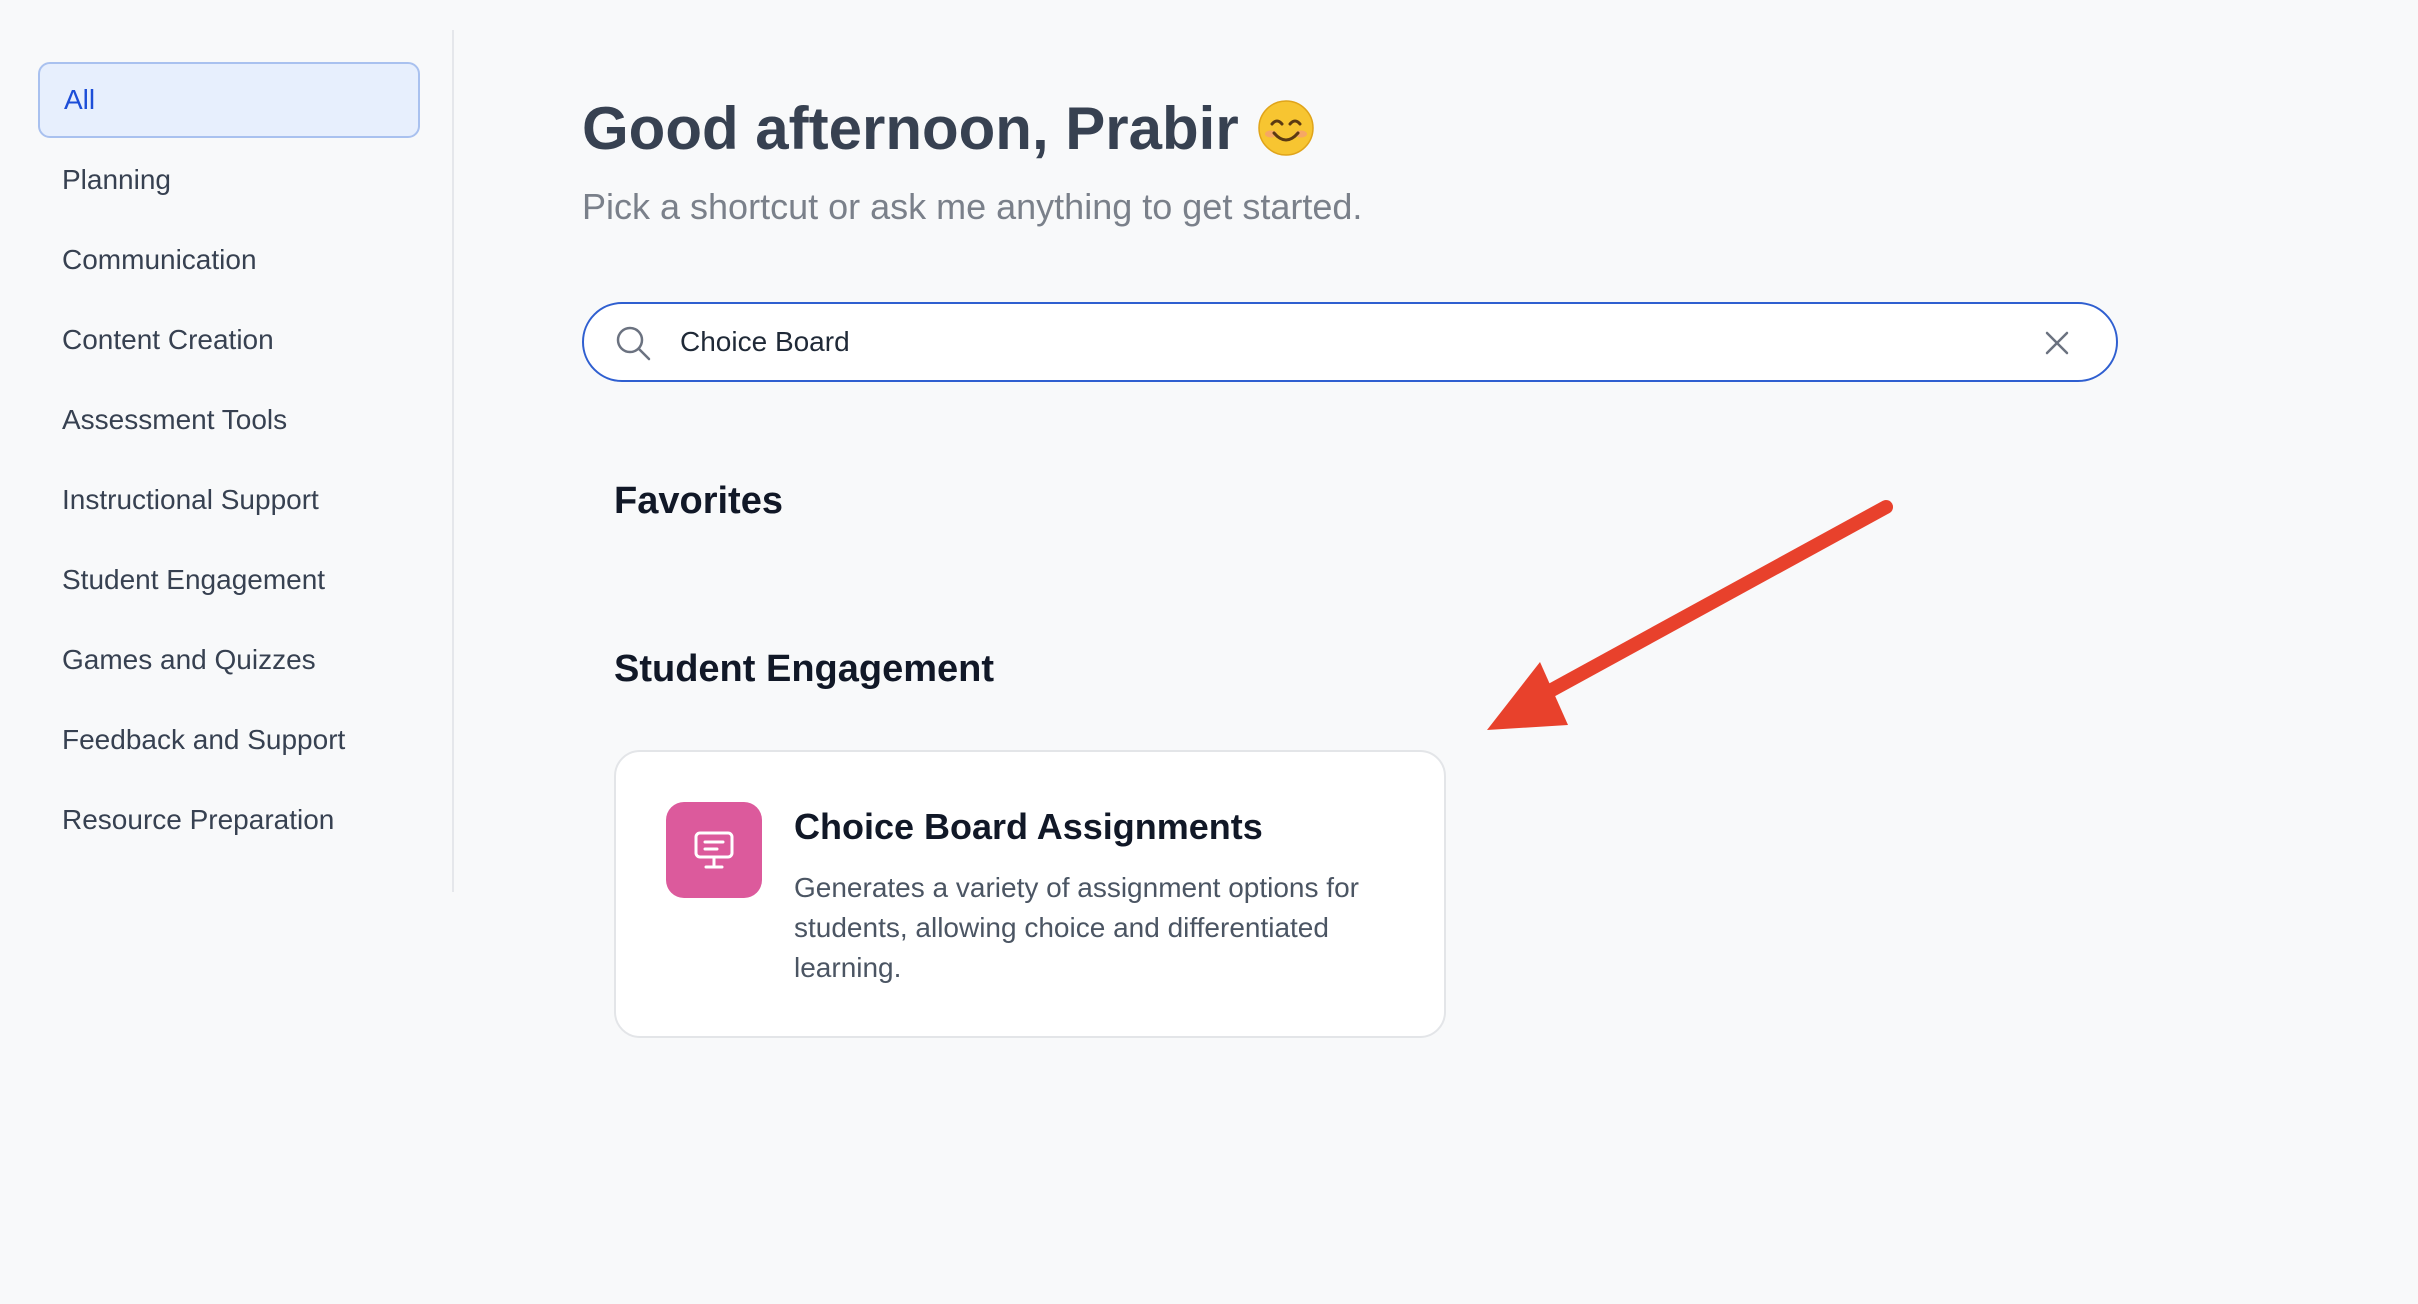 The width and height of the screenshot is (2418, 1304). Describe the element at coordinates (229, 100) in the screenshot. I see `sidebar-item-all: All` at that location.